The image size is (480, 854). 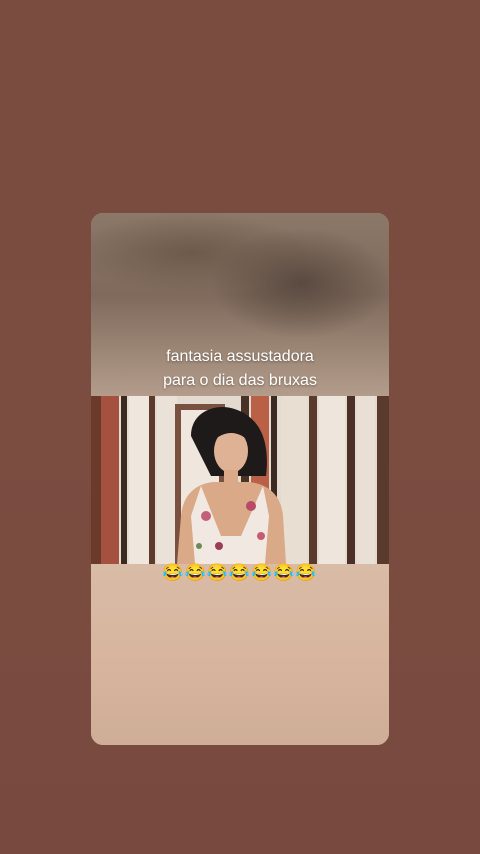 I want to click on video-frame, so click(x=240, y=480).